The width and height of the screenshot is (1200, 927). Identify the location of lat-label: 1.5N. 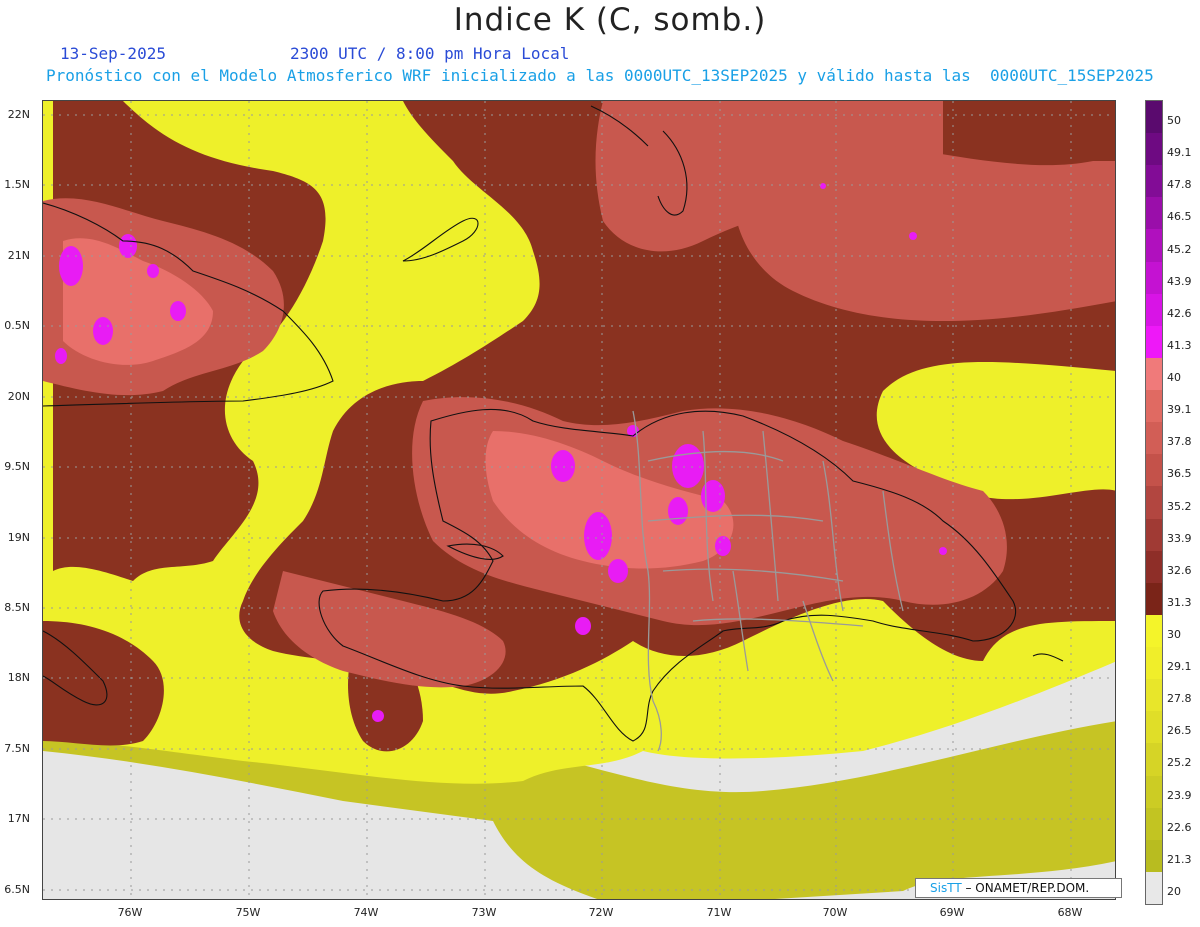
(17, 184).